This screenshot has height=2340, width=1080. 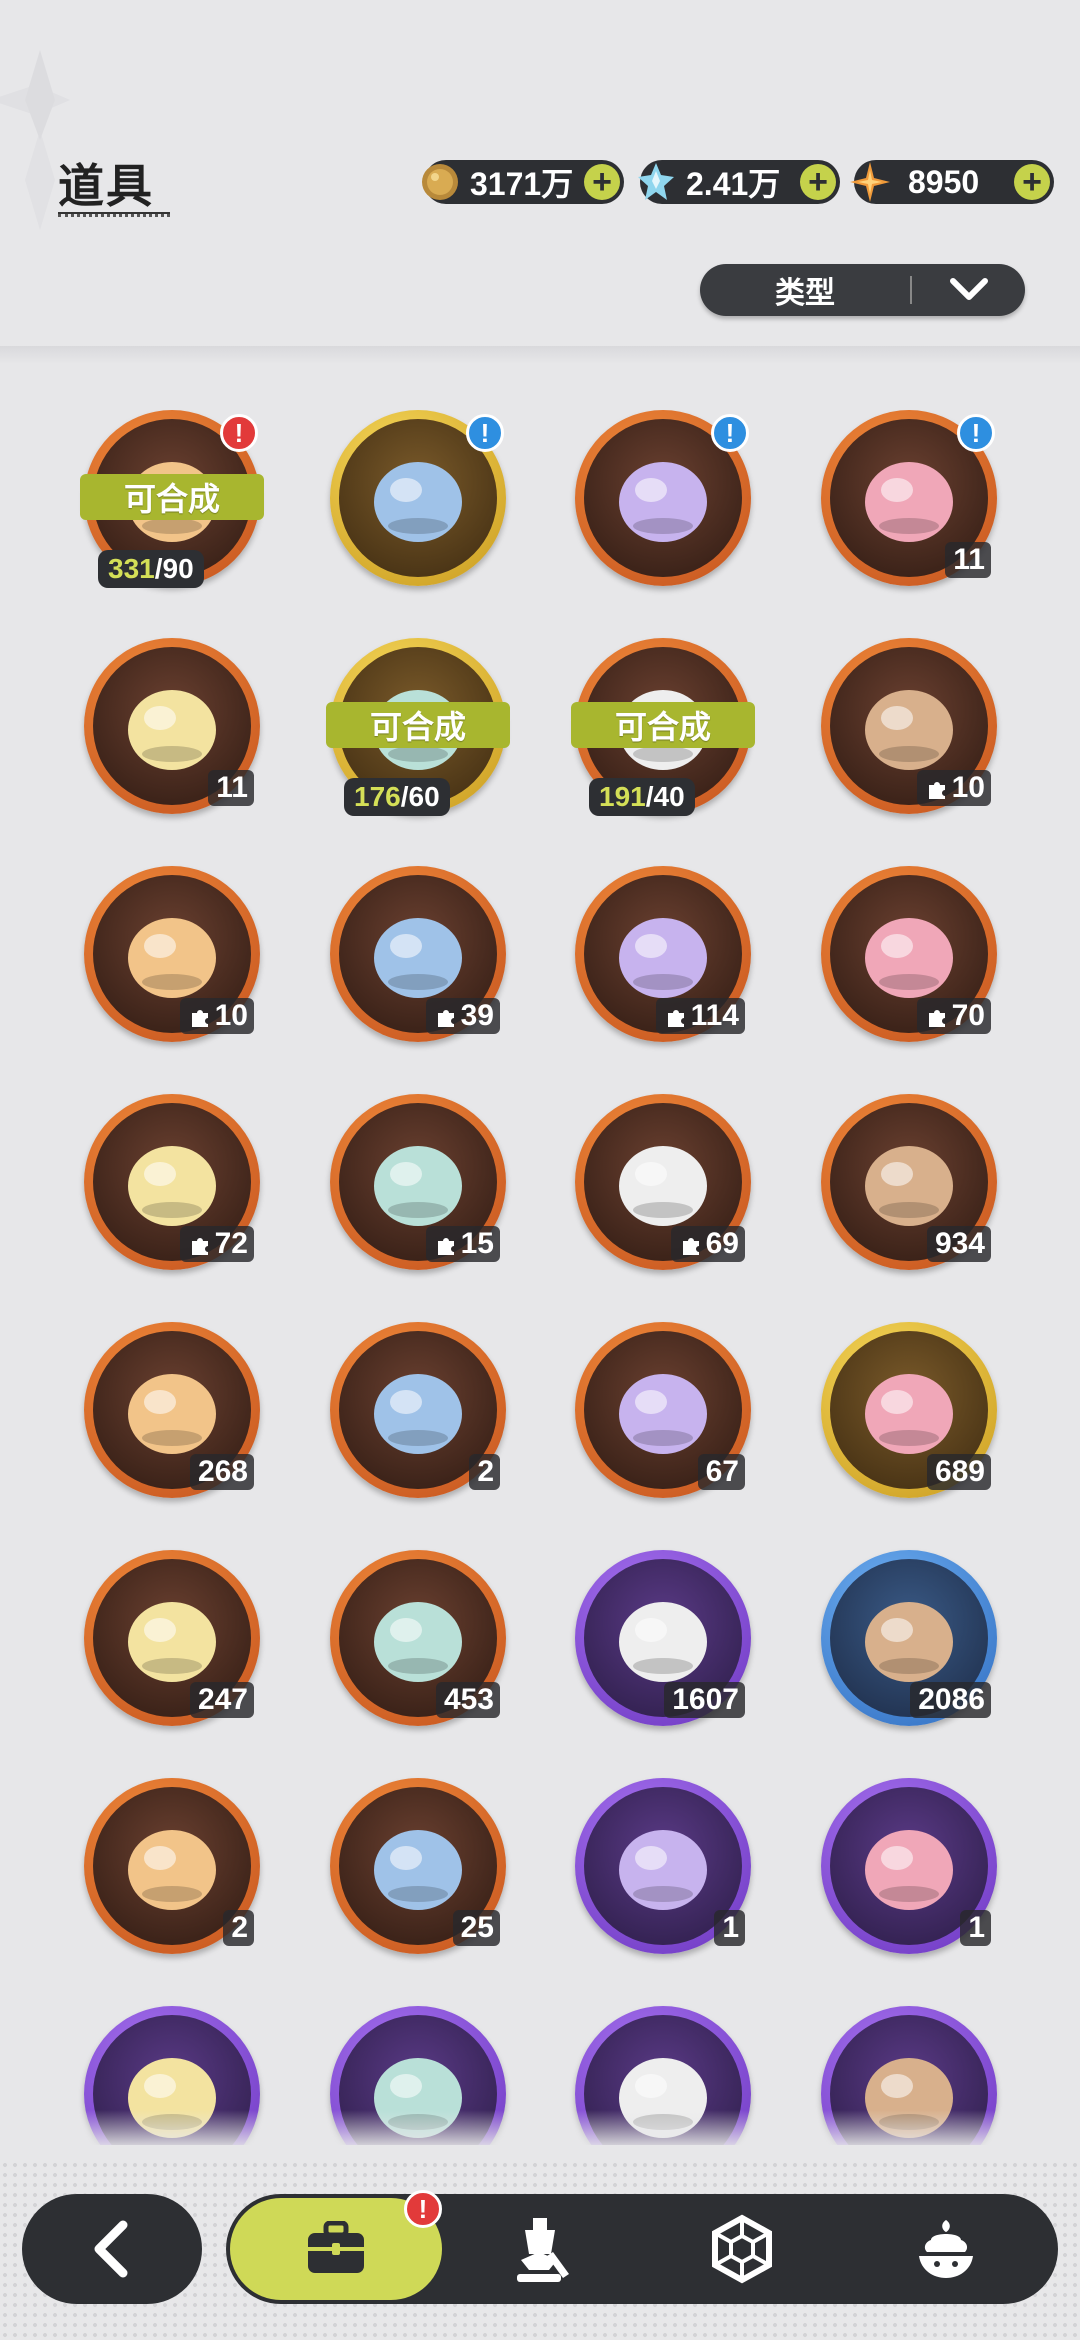 I want to click on currency-gold: 3171万 +, so click(x=523, y=182).